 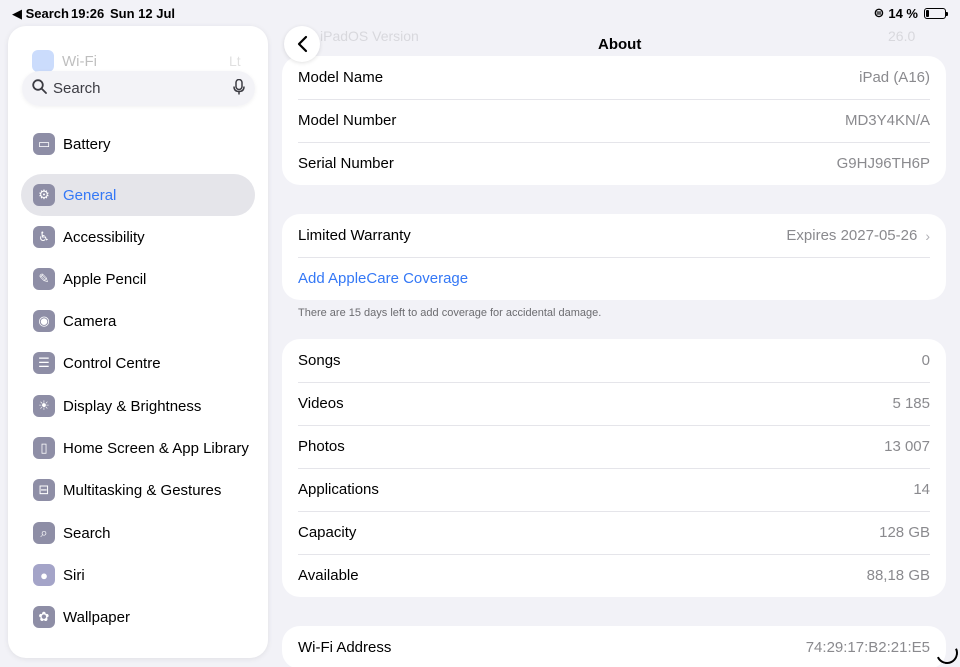 I want to click on sidebar-item-label: Siri, so click(x=74, y=575).